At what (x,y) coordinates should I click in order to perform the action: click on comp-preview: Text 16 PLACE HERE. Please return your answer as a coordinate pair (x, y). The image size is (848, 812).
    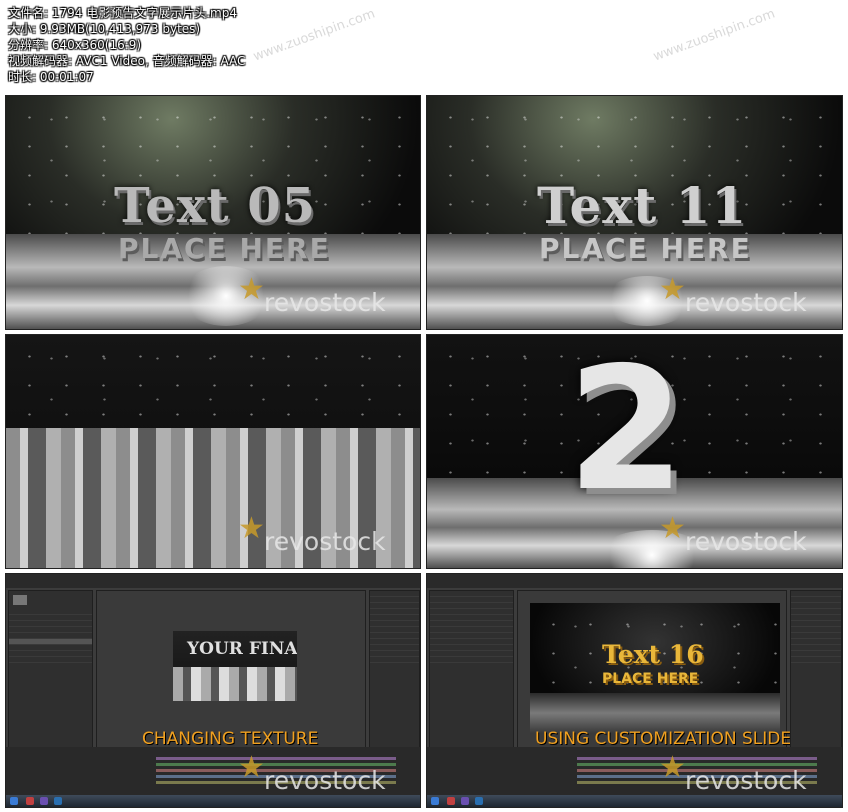
    Looking at the image, I should click on (655, 668).